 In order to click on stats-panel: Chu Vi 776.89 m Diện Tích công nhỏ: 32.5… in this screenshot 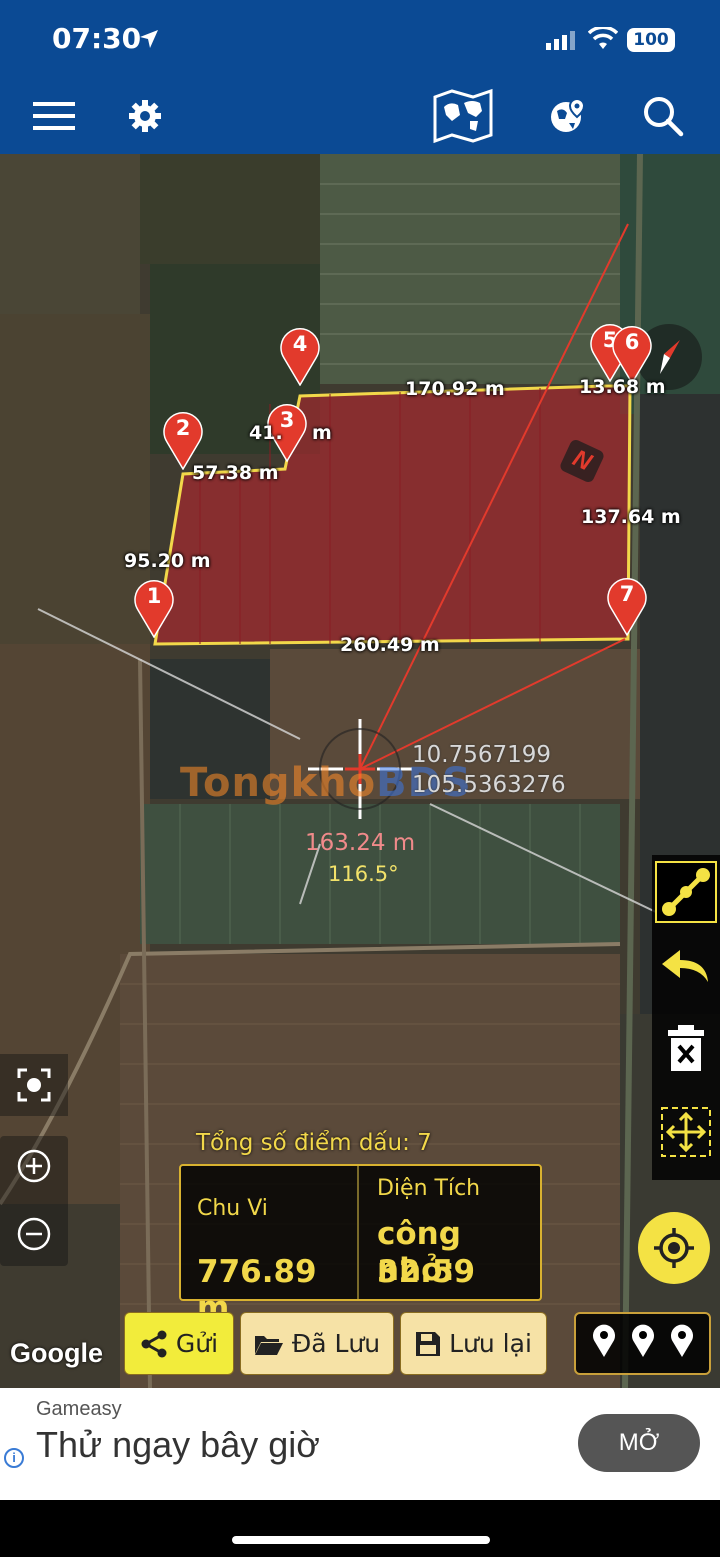, I will do `click(360, 1245)`.